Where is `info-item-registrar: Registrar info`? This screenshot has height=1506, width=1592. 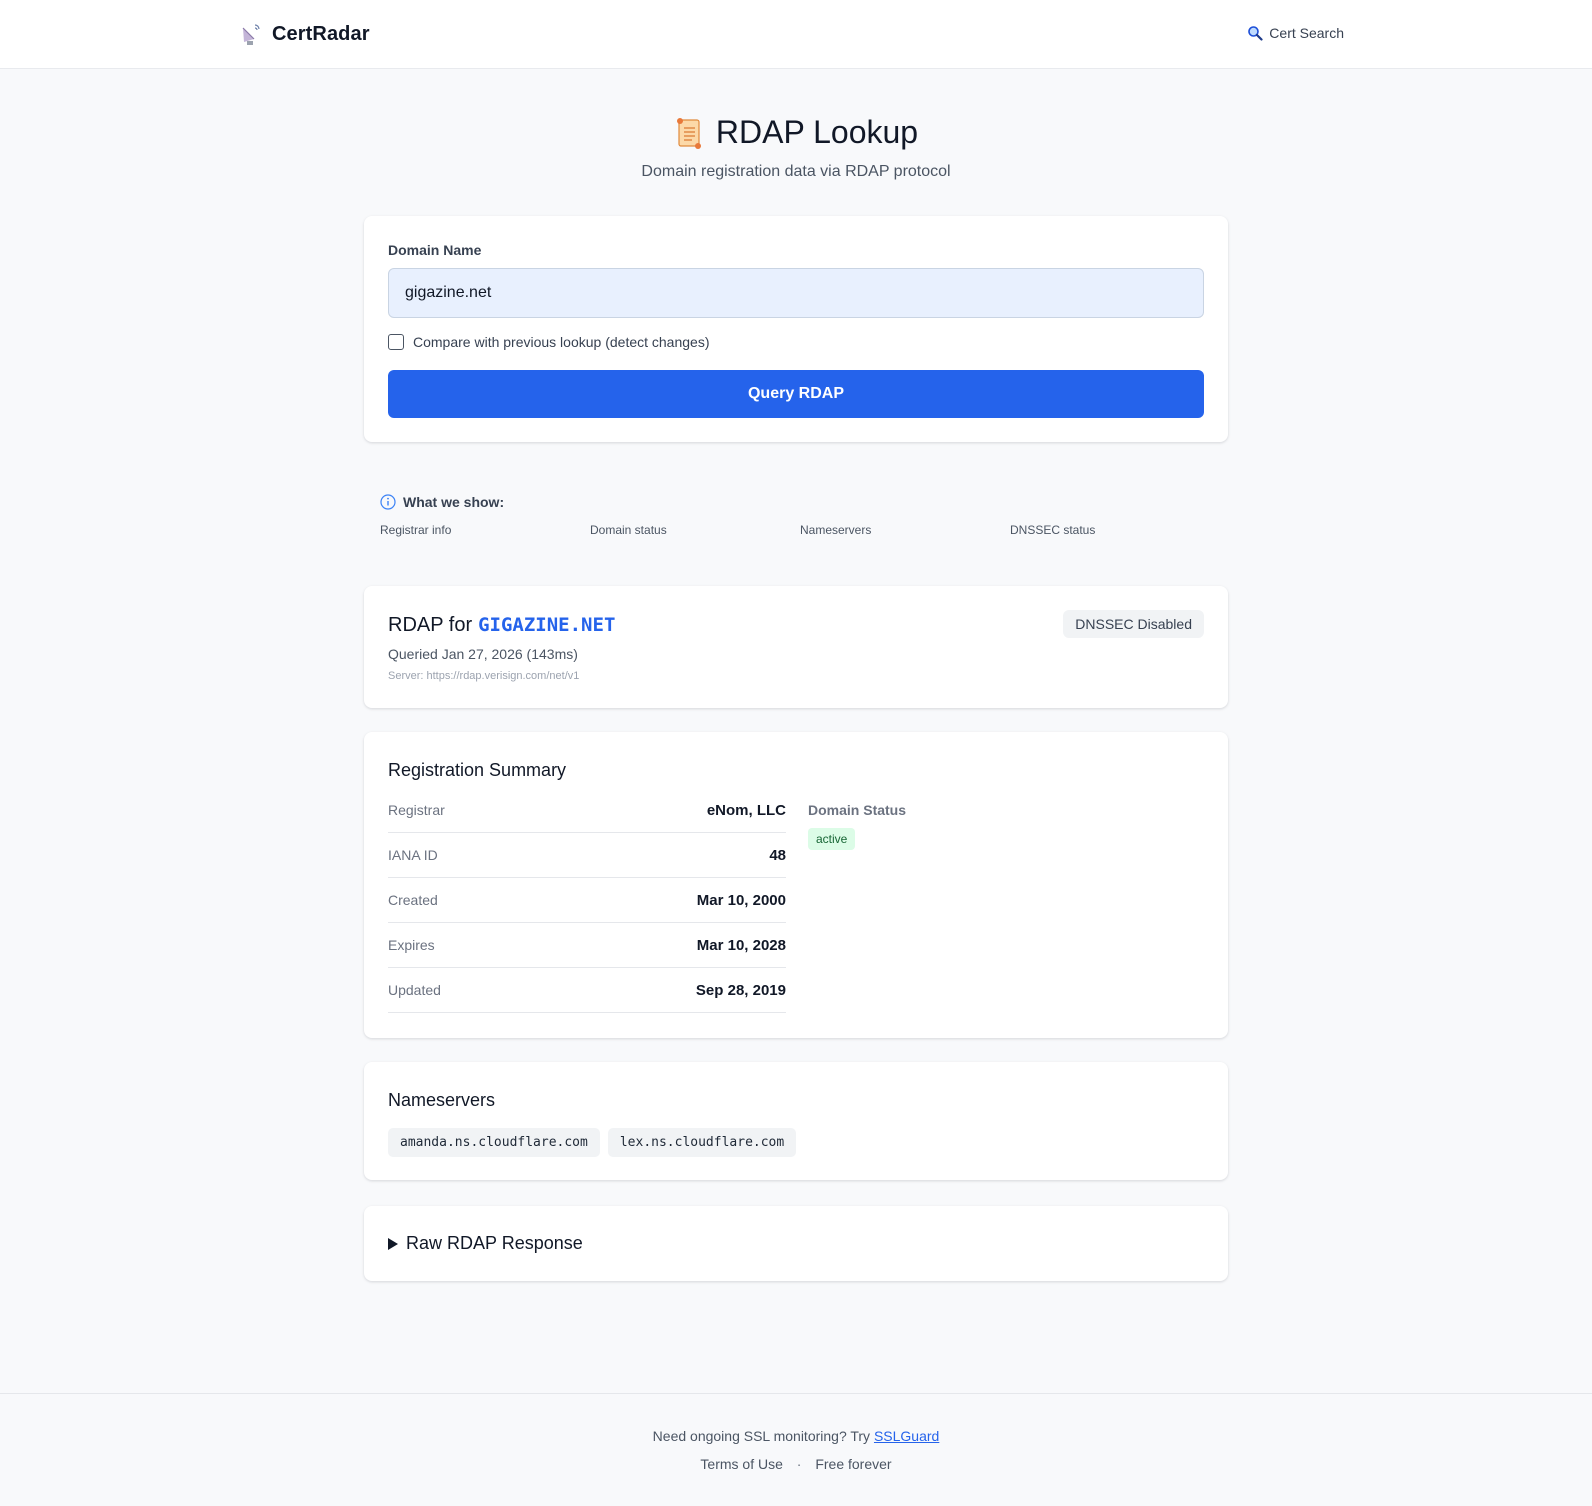
info-item-registrar: Registrar info is located at coordinates (416, 530).